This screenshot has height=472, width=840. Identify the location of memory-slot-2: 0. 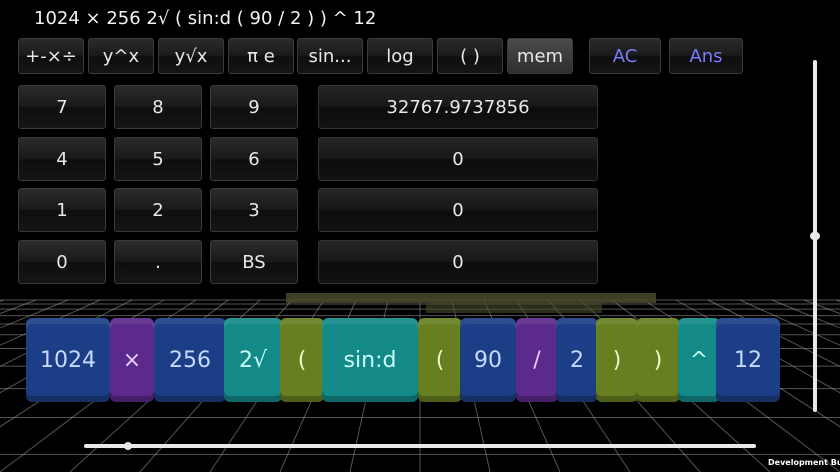
(458, 159).